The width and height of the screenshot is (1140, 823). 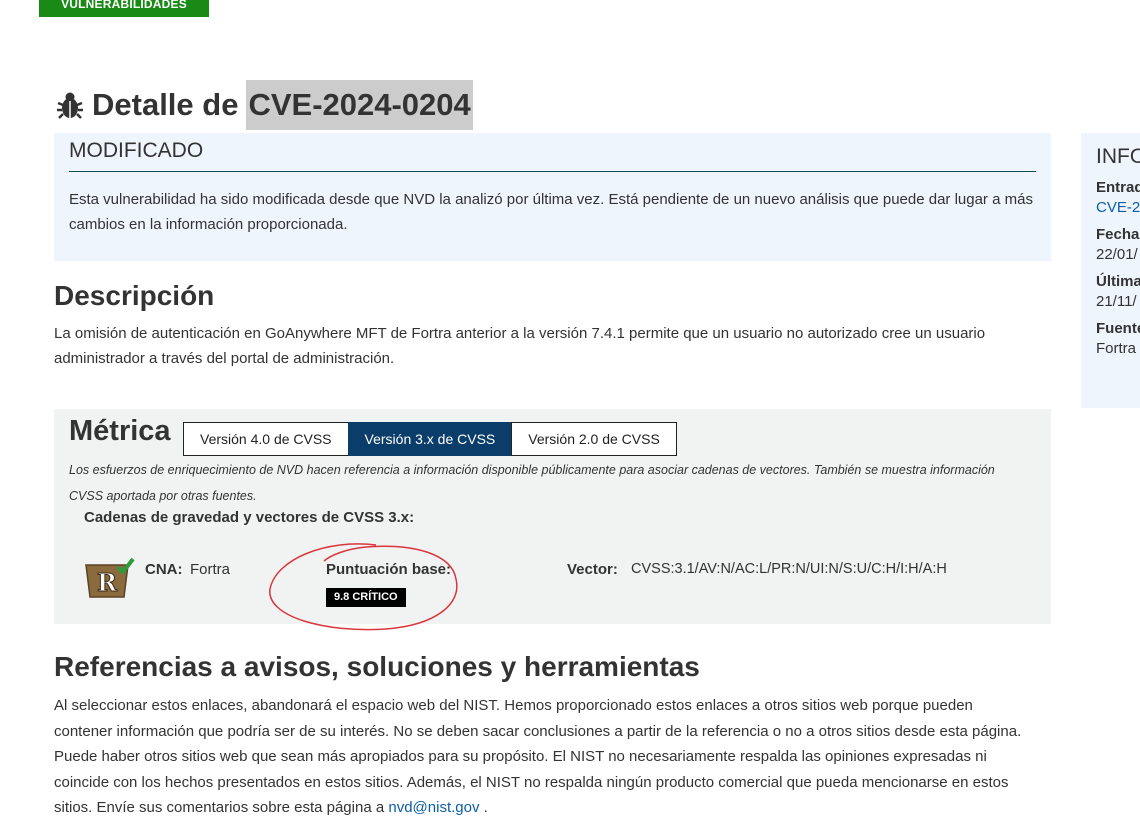 I want to click on side-row-value: 21/11/, so click(x=1116, y=301).